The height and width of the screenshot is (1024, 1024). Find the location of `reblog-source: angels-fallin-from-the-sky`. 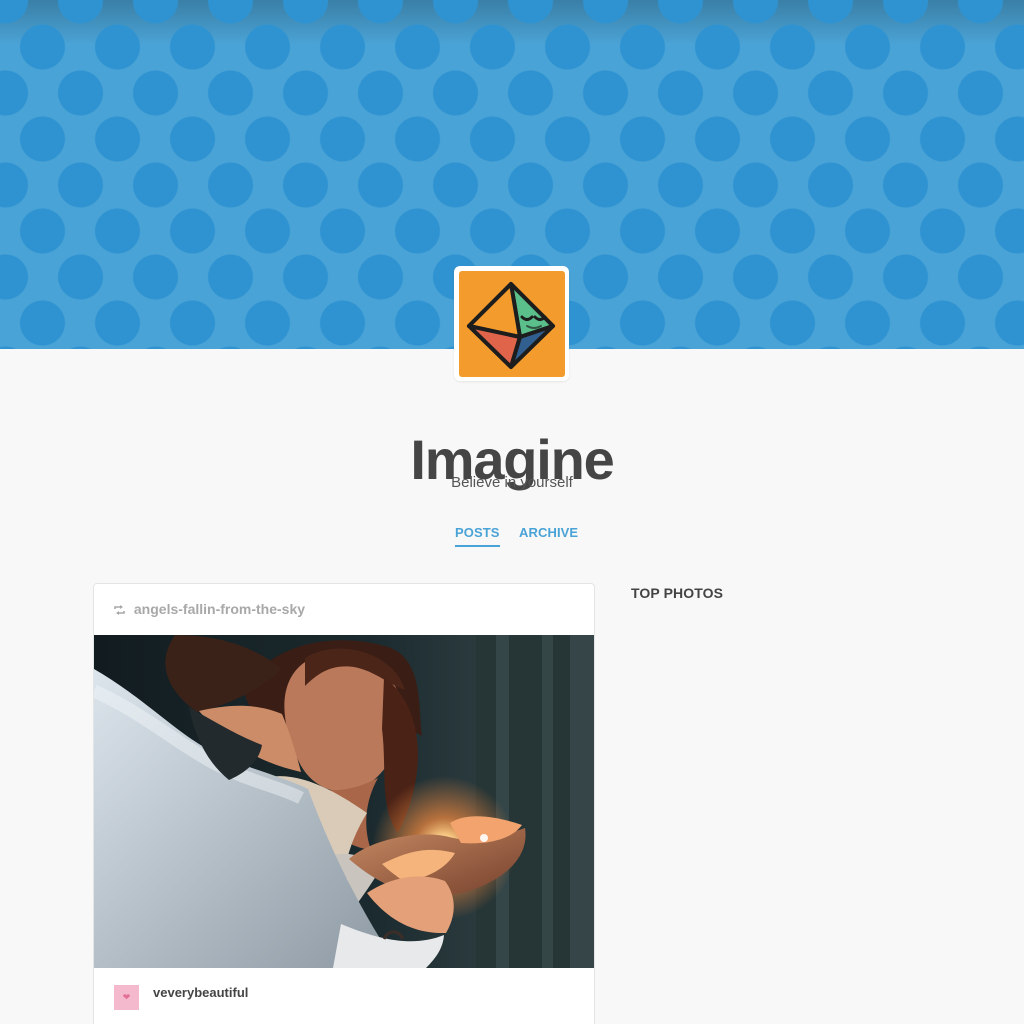

reblog-source: angels-fallin-from-the-sky is located at coordinates (209, 609).